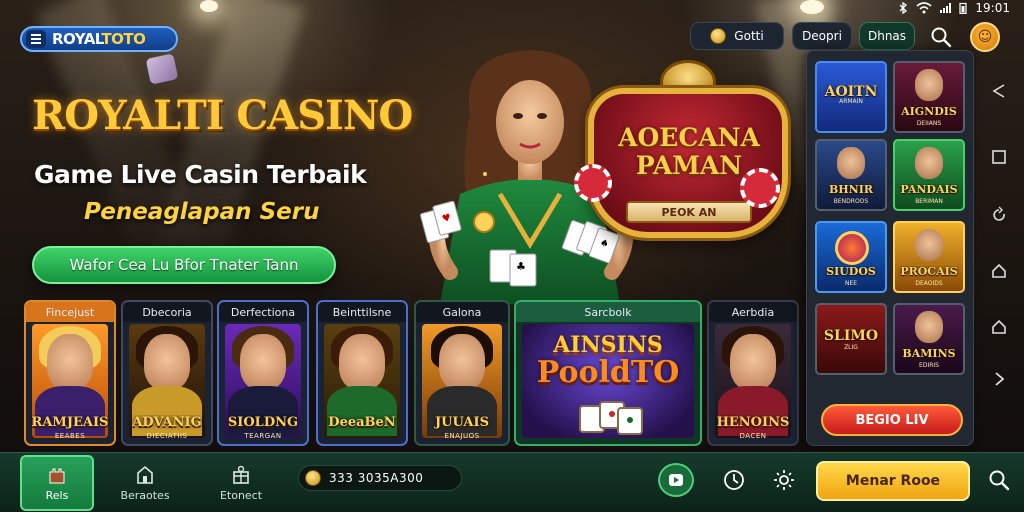 The image size is (1024, 512). Describe the element at coordinates (608, 361) in the screenshot. I see `featured-game-title: AINSINS PooldTO` at that location.